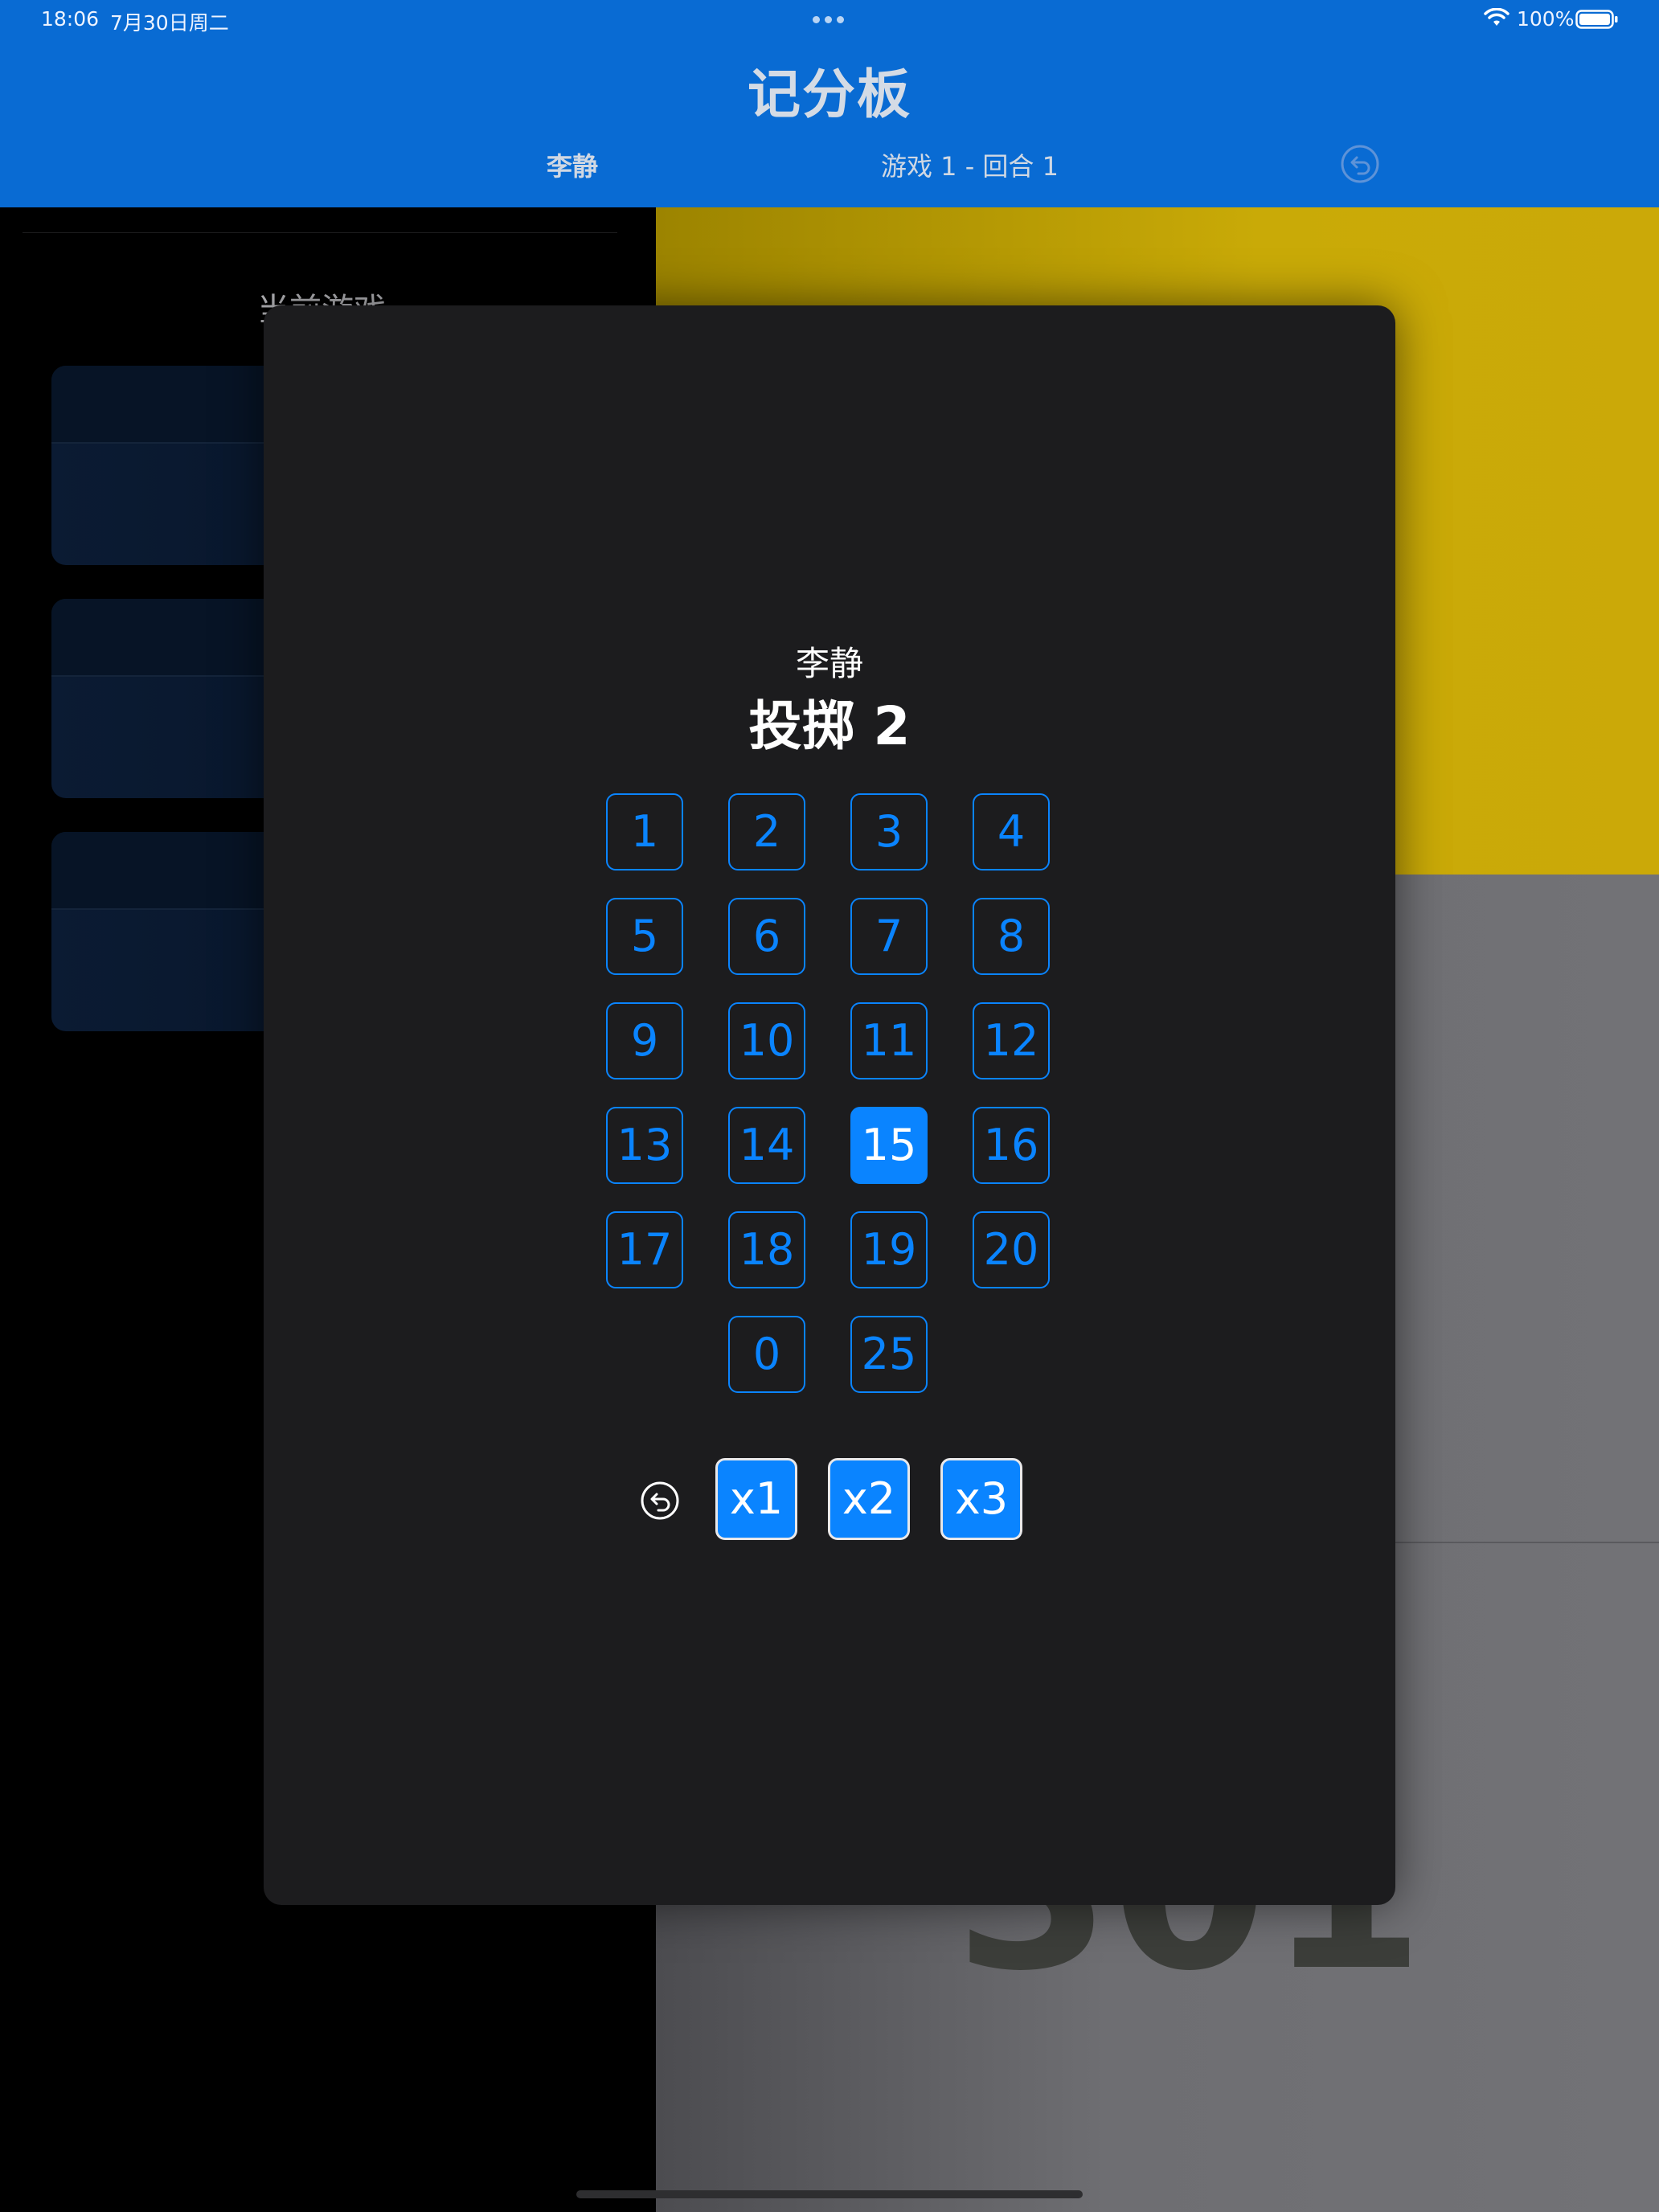 The height and width of the screenshot is (2212, 1659). What do you see at coordinates (1012, 1249) in the screenshot?
I see `score-button-20: 20` at bounding box center [1012, 1249].